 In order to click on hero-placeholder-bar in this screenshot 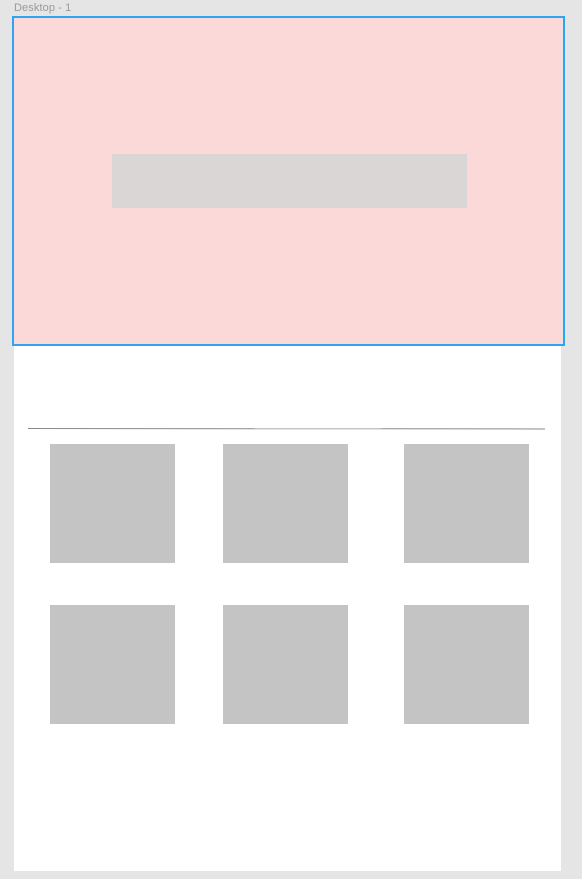, I will do `click(289, 181)`.